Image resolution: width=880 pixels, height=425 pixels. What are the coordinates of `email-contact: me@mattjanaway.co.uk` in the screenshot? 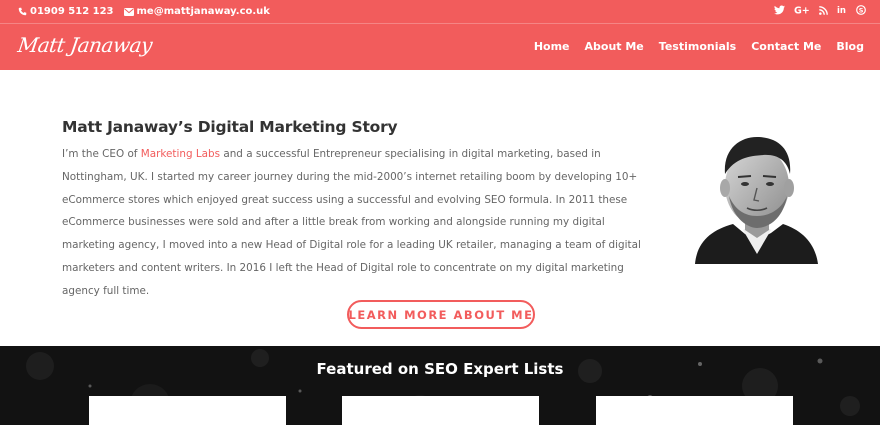 It's located at (196, 11).